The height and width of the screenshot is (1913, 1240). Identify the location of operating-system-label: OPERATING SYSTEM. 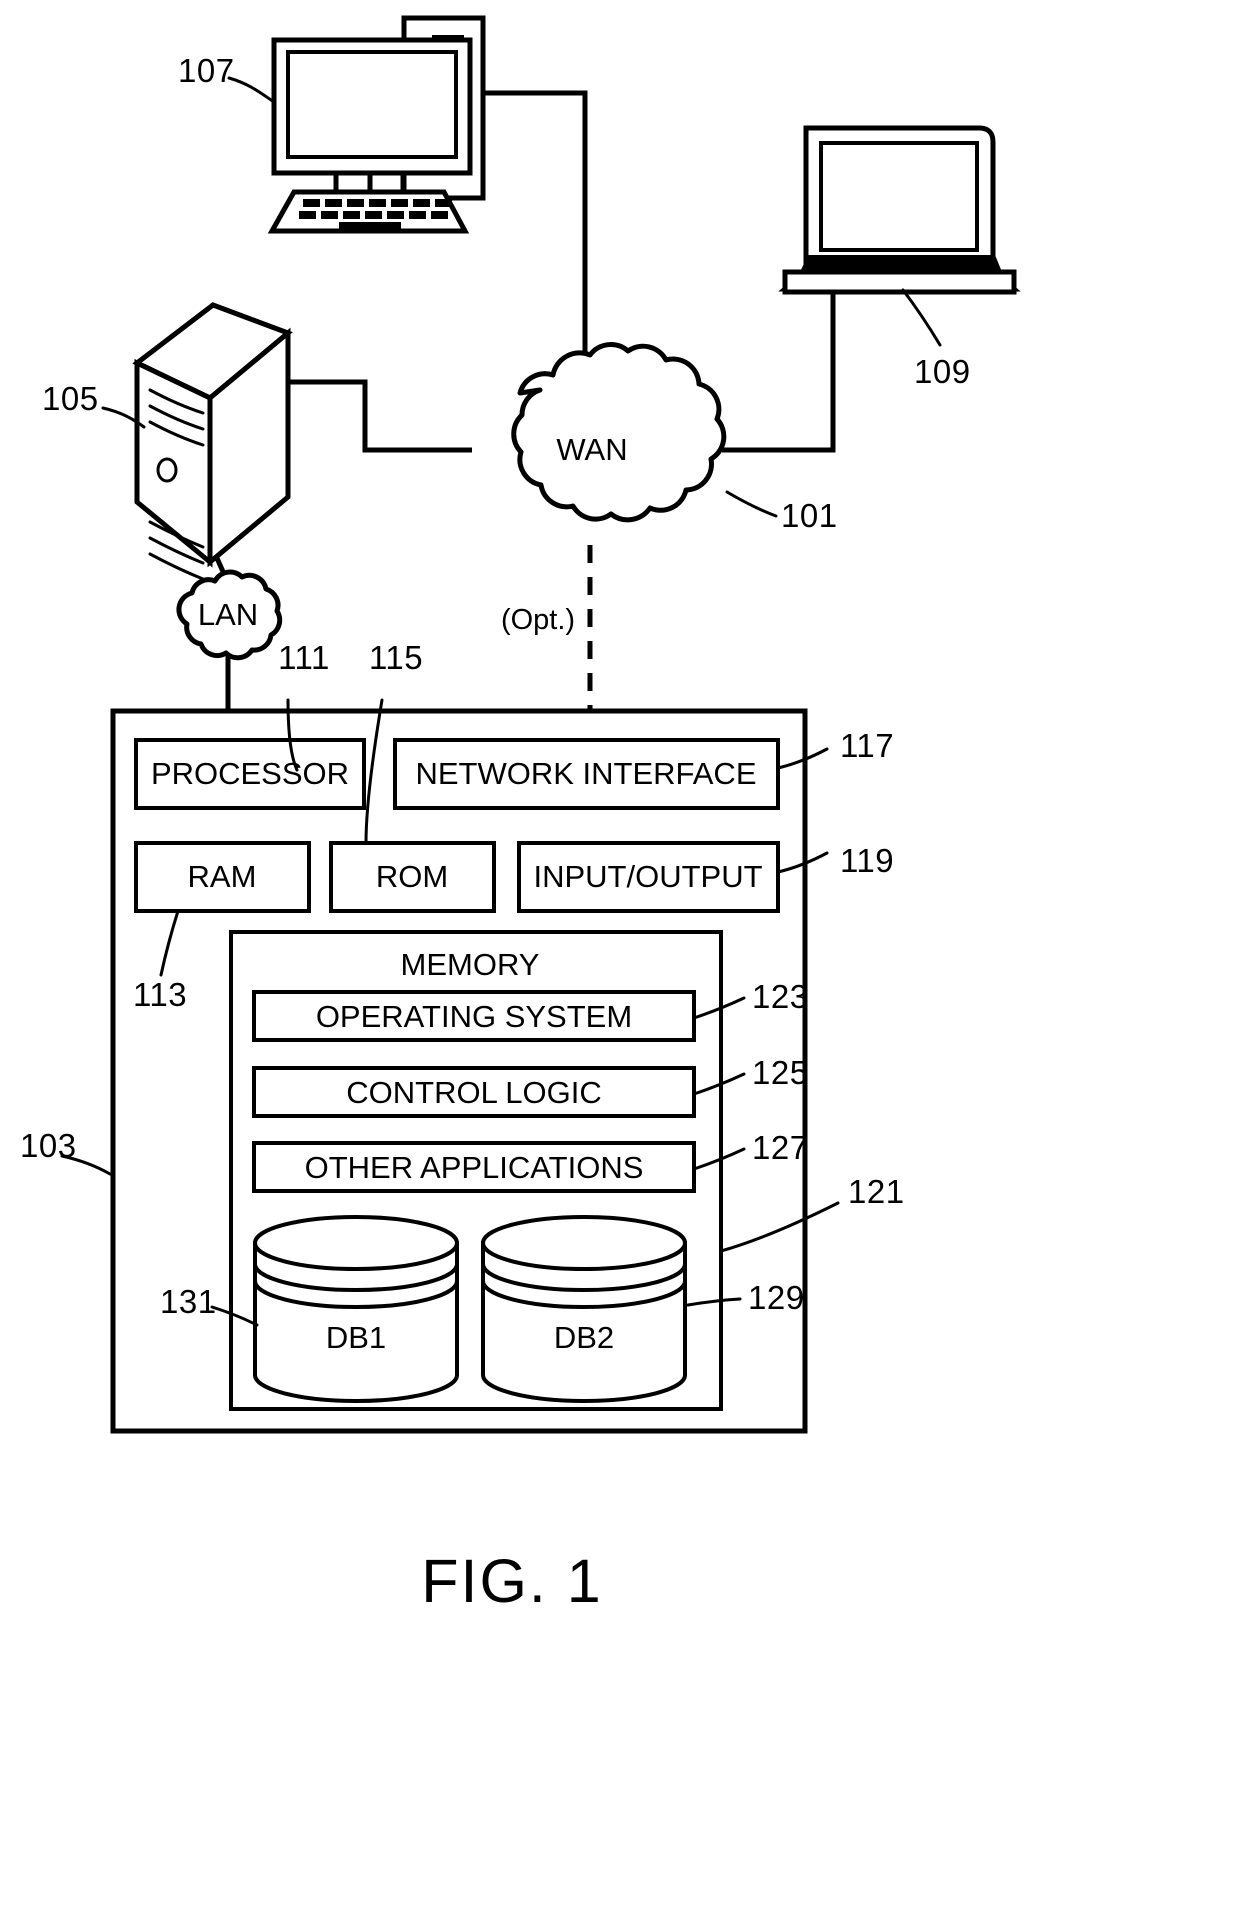
(474, 1016).